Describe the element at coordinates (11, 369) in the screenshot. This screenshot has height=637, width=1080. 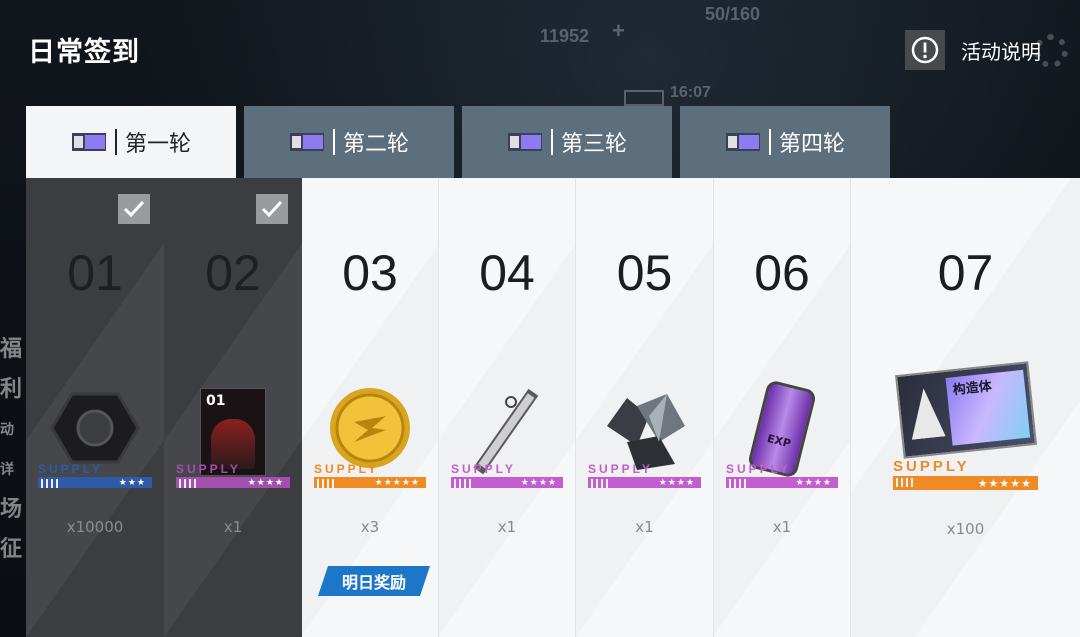
I see `side-text-line: 福利` at that location.